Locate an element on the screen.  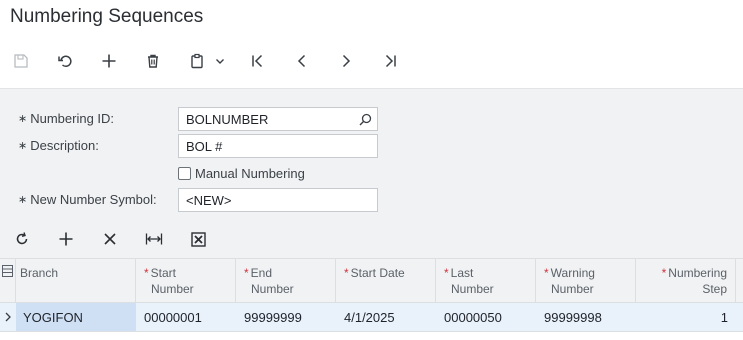
cell-numbering-step: 1 is located at coordinates (686, 317).